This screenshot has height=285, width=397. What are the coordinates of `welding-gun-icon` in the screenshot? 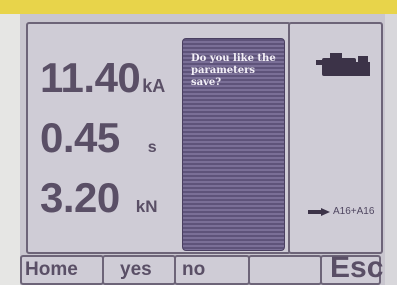 It's located at (343, 64).